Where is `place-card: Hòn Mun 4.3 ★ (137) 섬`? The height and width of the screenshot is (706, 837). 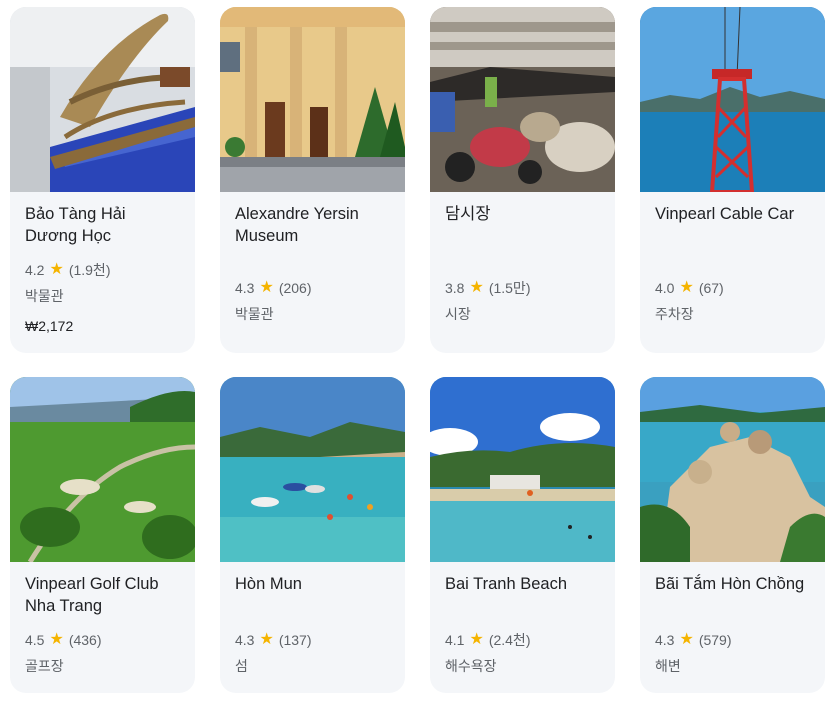
place-card: Hòn Mun 4.3 ★ (137) 섬 is located at coordinates (312, 535).